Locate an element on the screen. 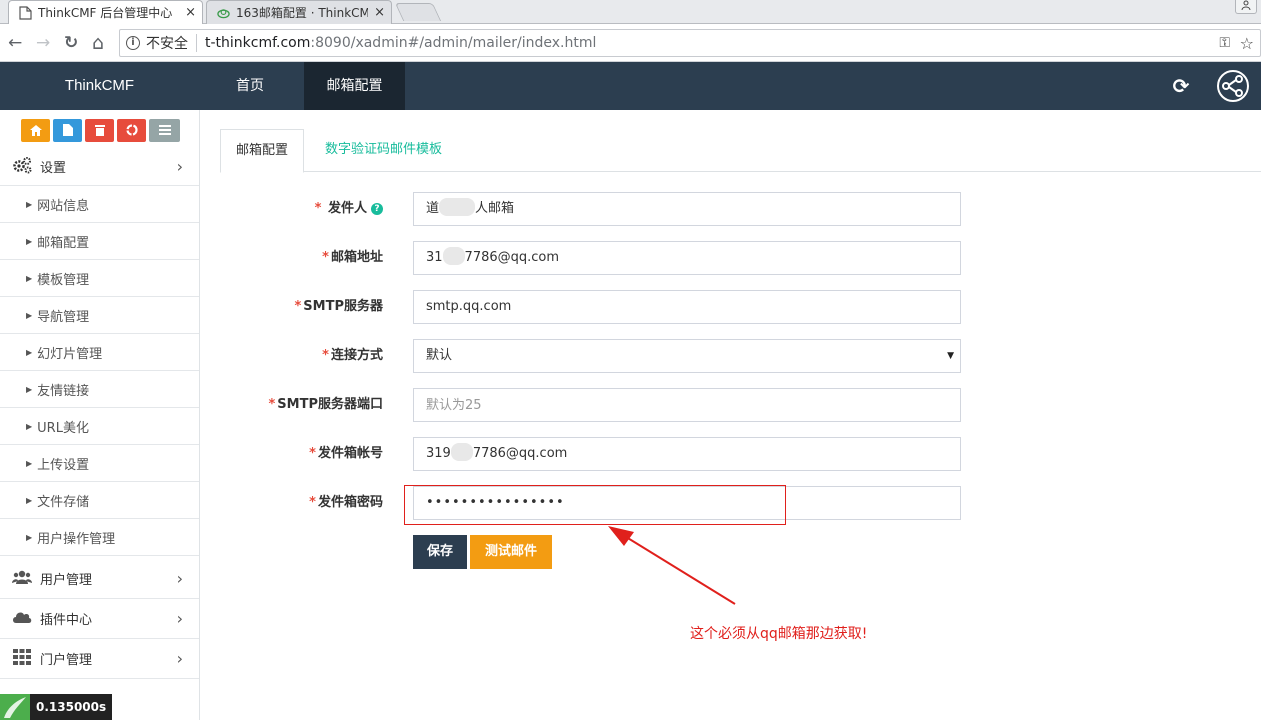 The height and width of the screenshot is (724, 1261). form-row-account: * 发件箱帐号 319 7786@qq.com is located at coordinates (730, 454).